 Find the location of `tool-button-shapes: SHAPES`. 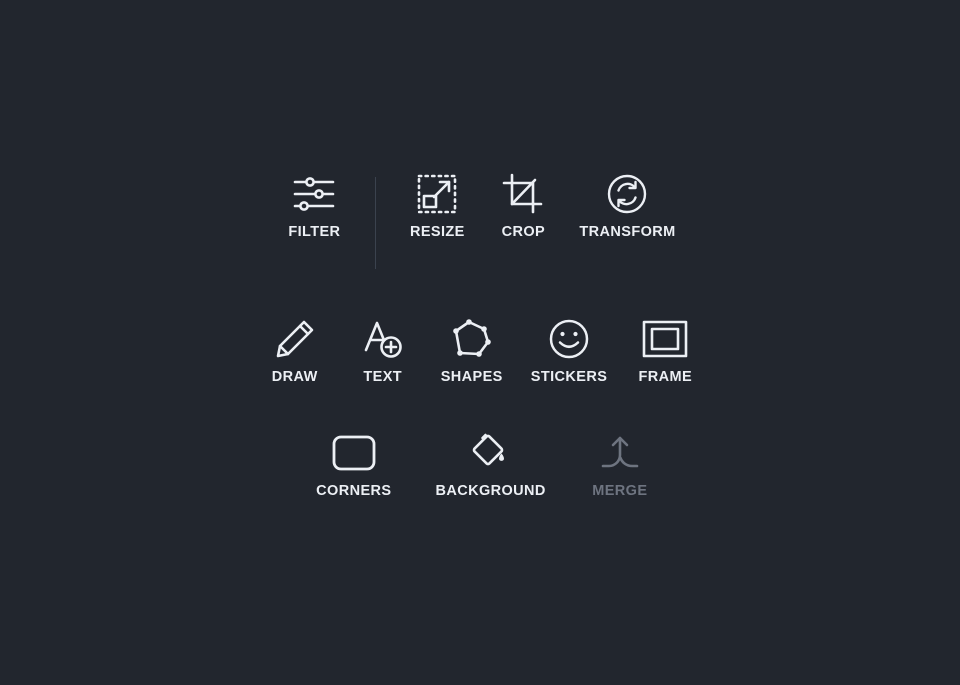

tool-button-shapes: SHAPES is located at coordinates (472, 349).